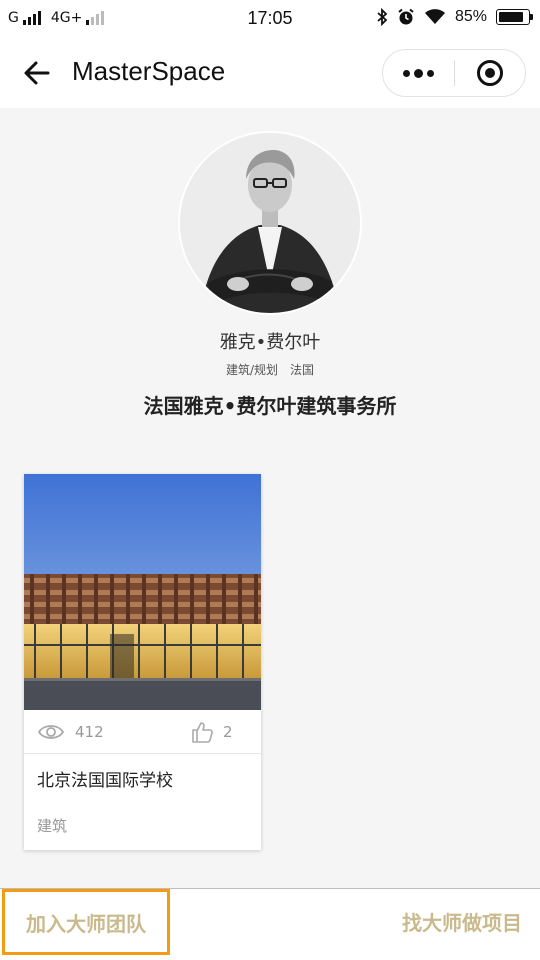 The height and width of the screenshot is (960, 540). Describe the element at coordinates (86, 922) in the screenshot. I see `join-team-button: 加入大师团队` at that location.